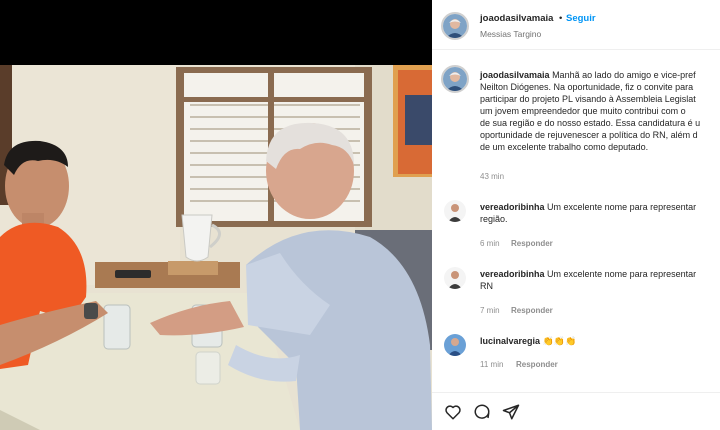  What do you see at coordinates (494, 219) in the screenshot?
I see `comment-text: região.` at bounding box center [494, 219].